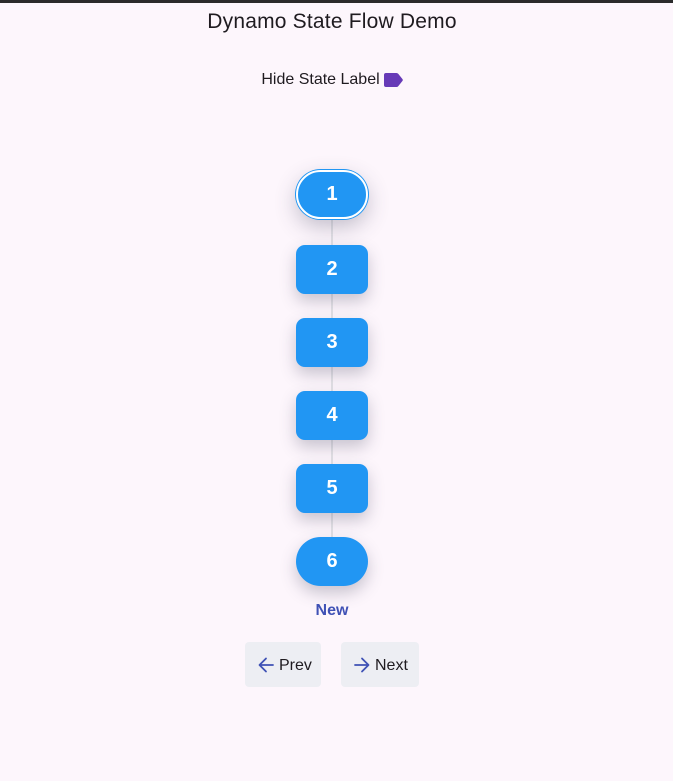 The image size is (673, 781). I want to click on prev-button-label: Prev, so click(295, 665).